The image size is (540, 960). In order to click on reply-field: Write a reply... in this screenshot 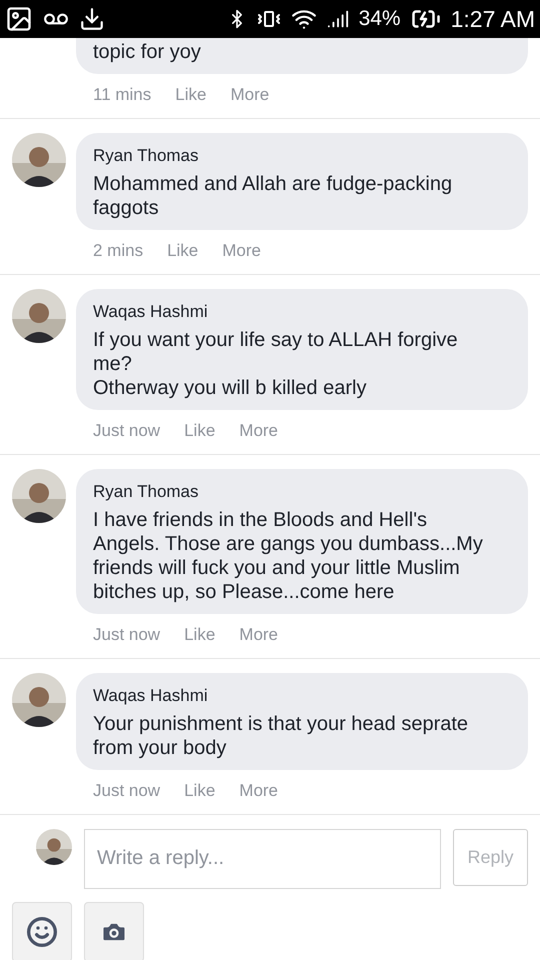, I will do `click(262, 858)`.